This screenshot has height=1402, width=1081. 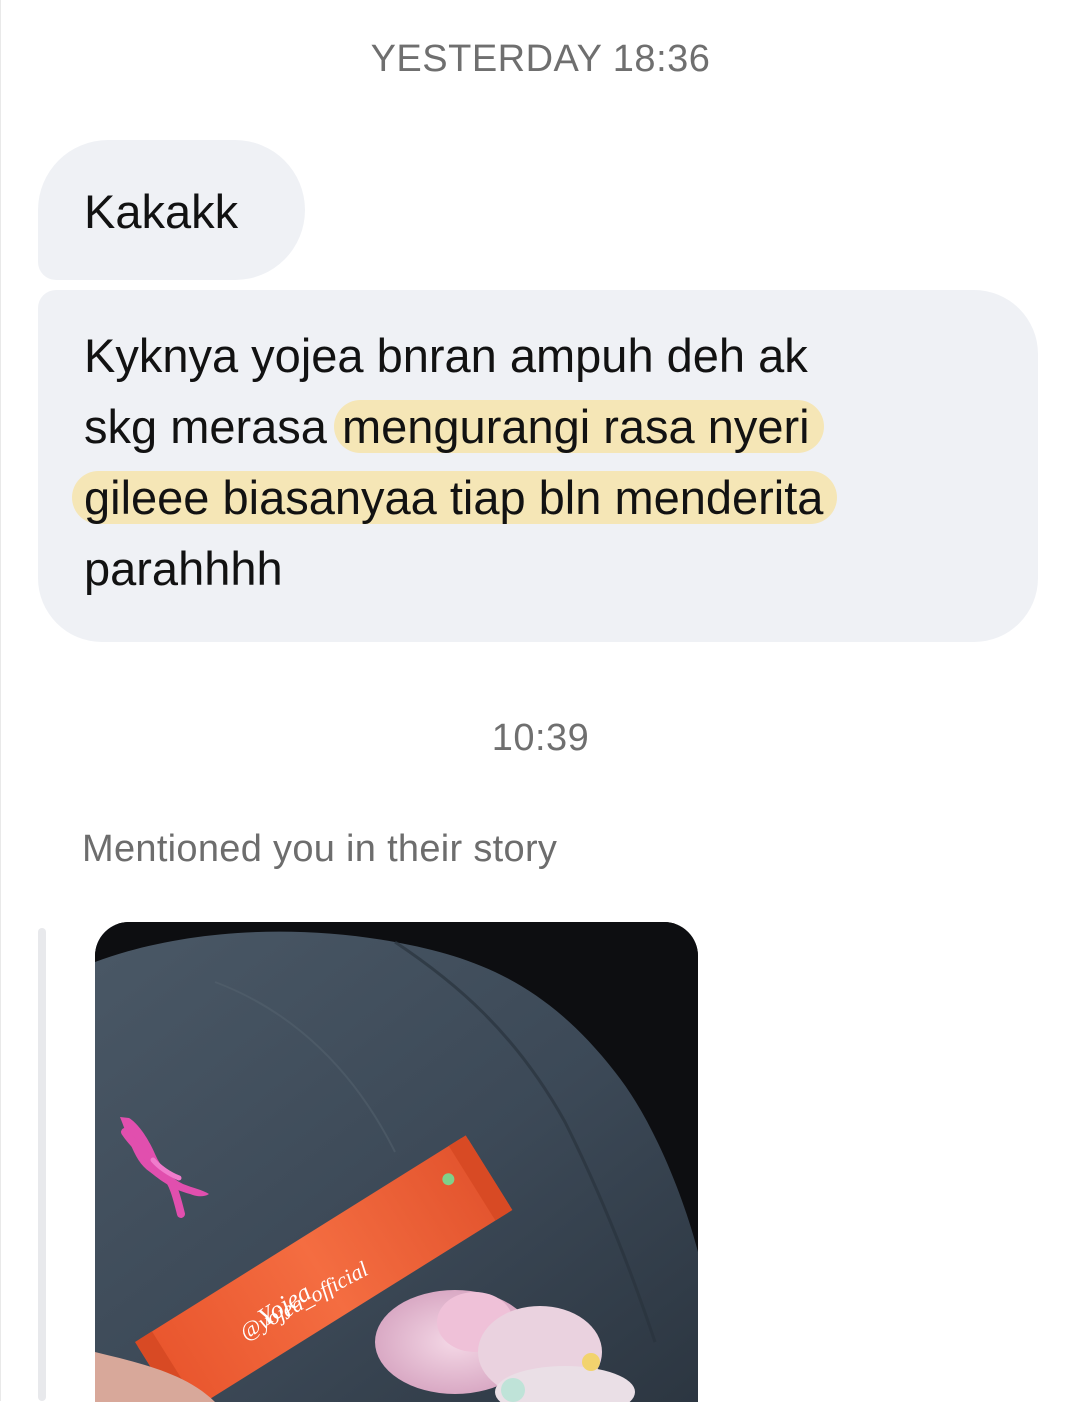 I want to click on message-line: parahhhh, so click(x=551, y=572).